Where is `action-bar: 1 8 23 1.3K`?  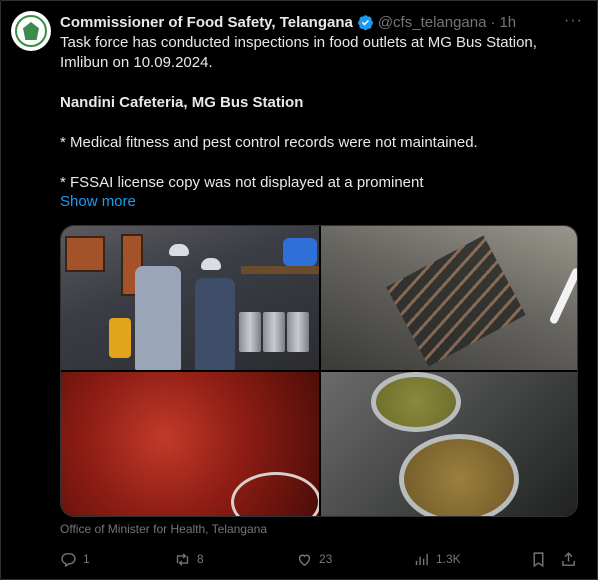 action-bar: 1 8 23 1.3K is located at coordinates (320, 559).